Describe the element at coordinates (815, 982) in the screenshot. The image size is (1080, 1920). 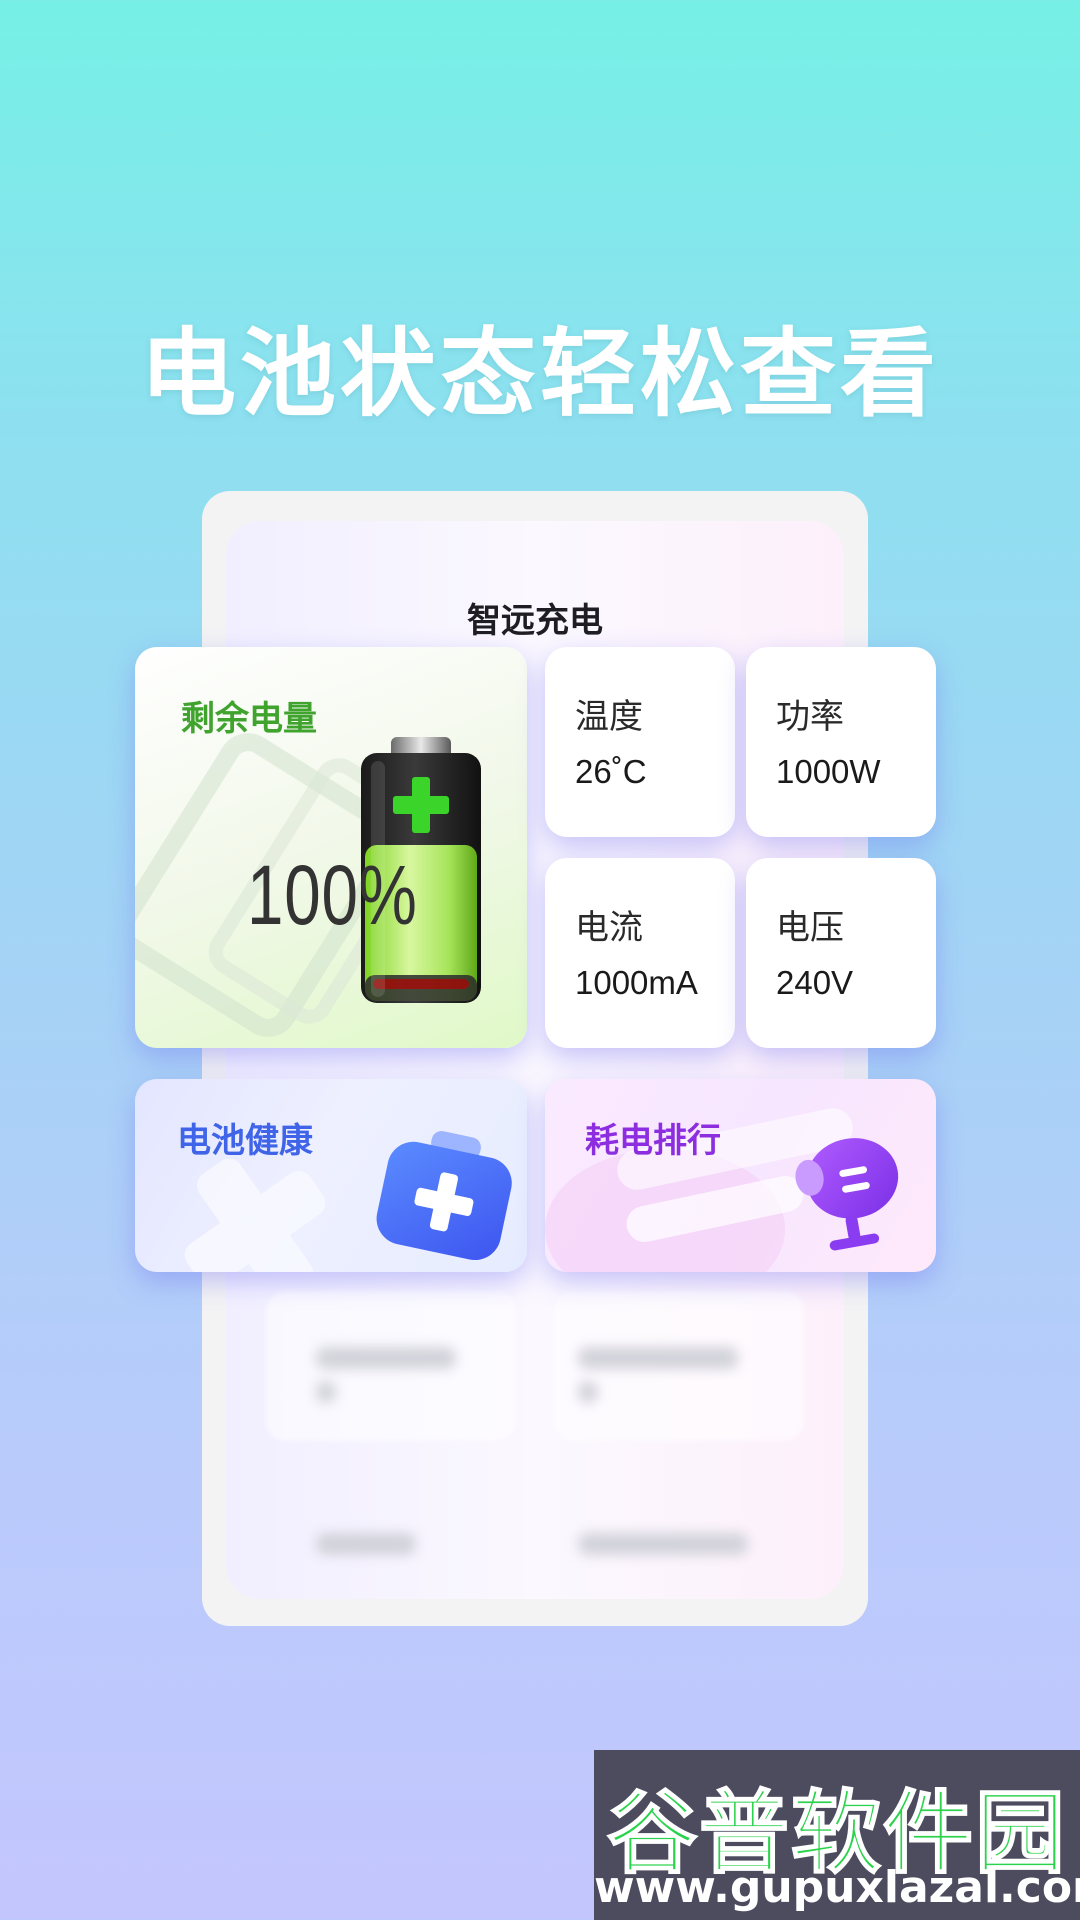
I see `voltage-value: 240V` at that location.